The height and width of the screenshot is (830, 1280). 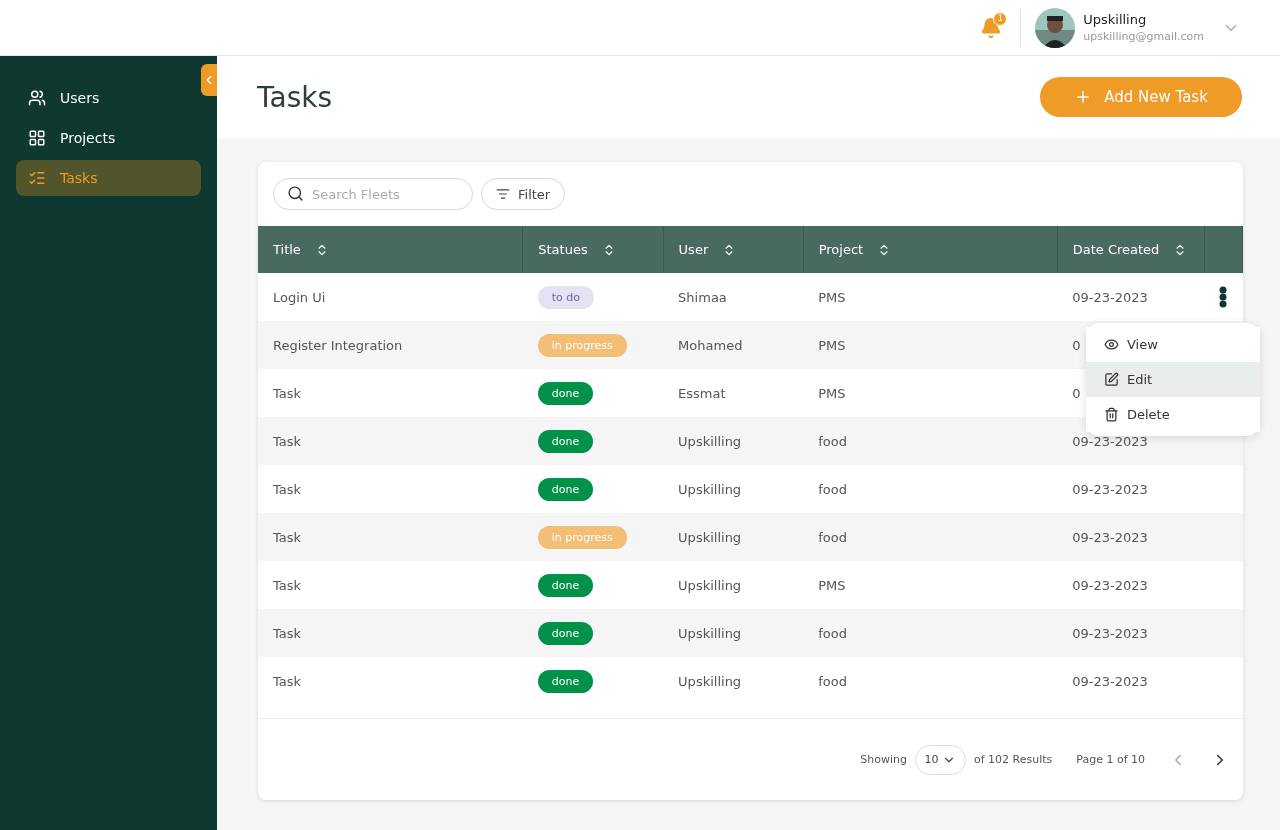 What do you see at coordinates (1110, 759) in the screenshot?
I see `page-indicator: Page 1 of 10` at bounding box center [1110, 759].